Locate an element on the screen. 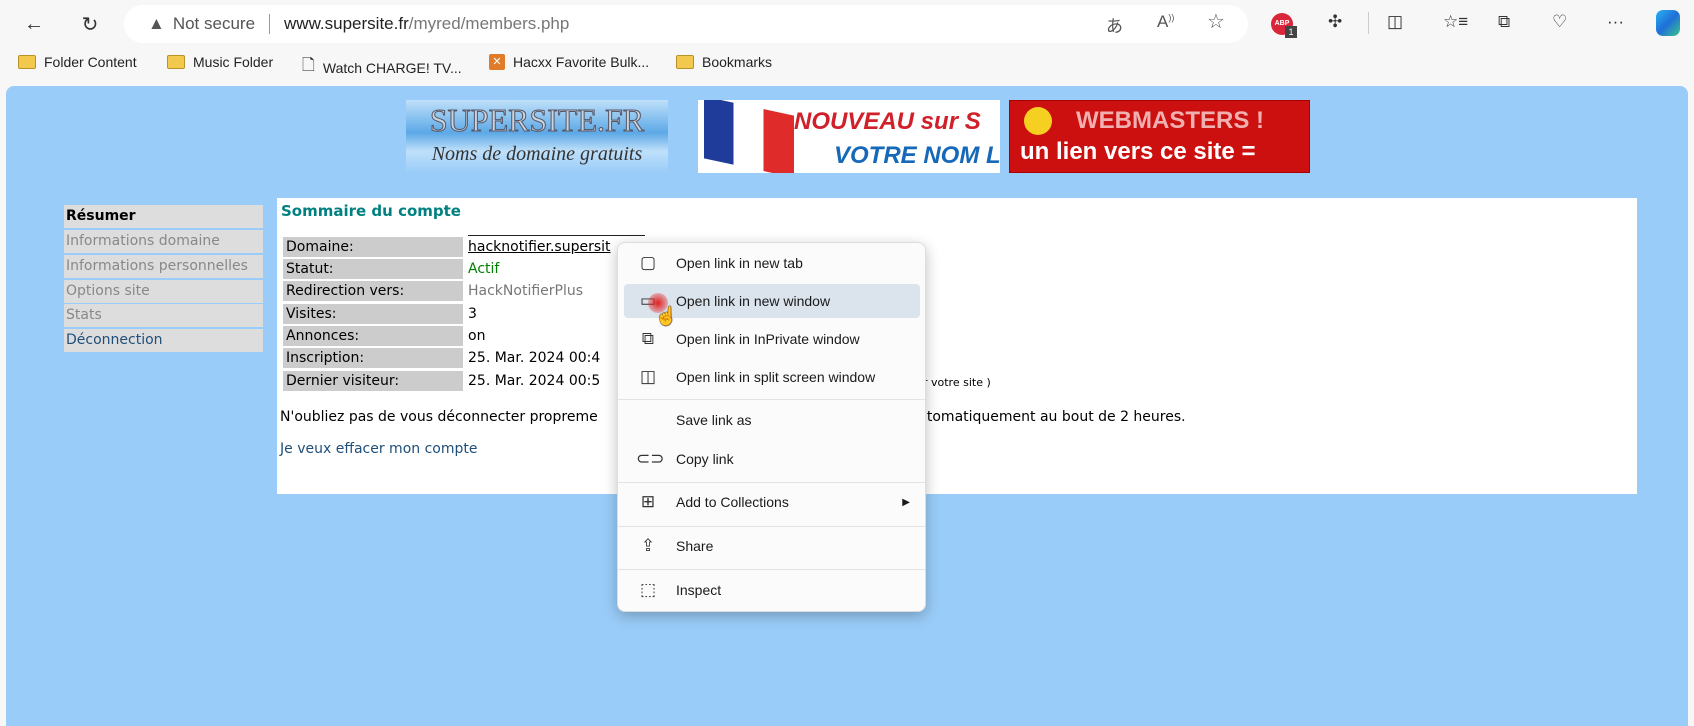 The width and height of the screenshot is (1694, 726). last-visitor-value: 25. Mar. 2024 00:5 is located at coordinates (534, 381).